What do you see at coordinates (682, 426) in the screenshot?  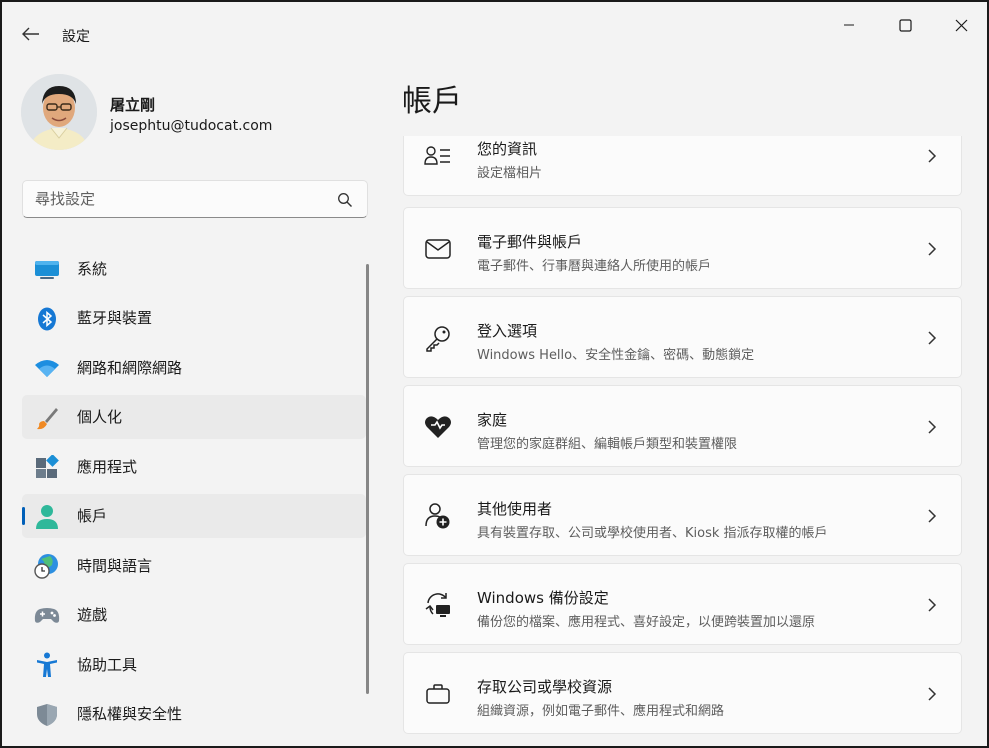 I see `card-family: 家庭 管理您的家庭群組、編輯帳戶類型和裝置權限` at bounding box center [682, 426].